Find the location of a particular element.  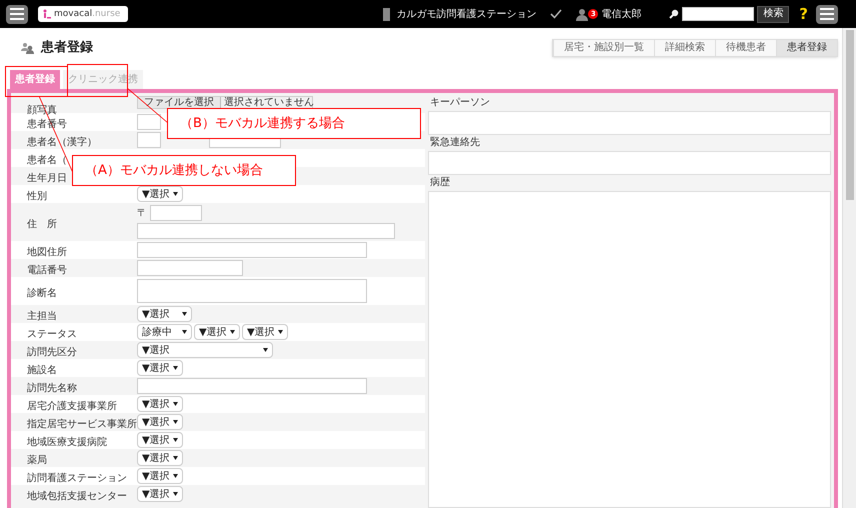

field-label: 診断名 is located at coordinates (42, 293).